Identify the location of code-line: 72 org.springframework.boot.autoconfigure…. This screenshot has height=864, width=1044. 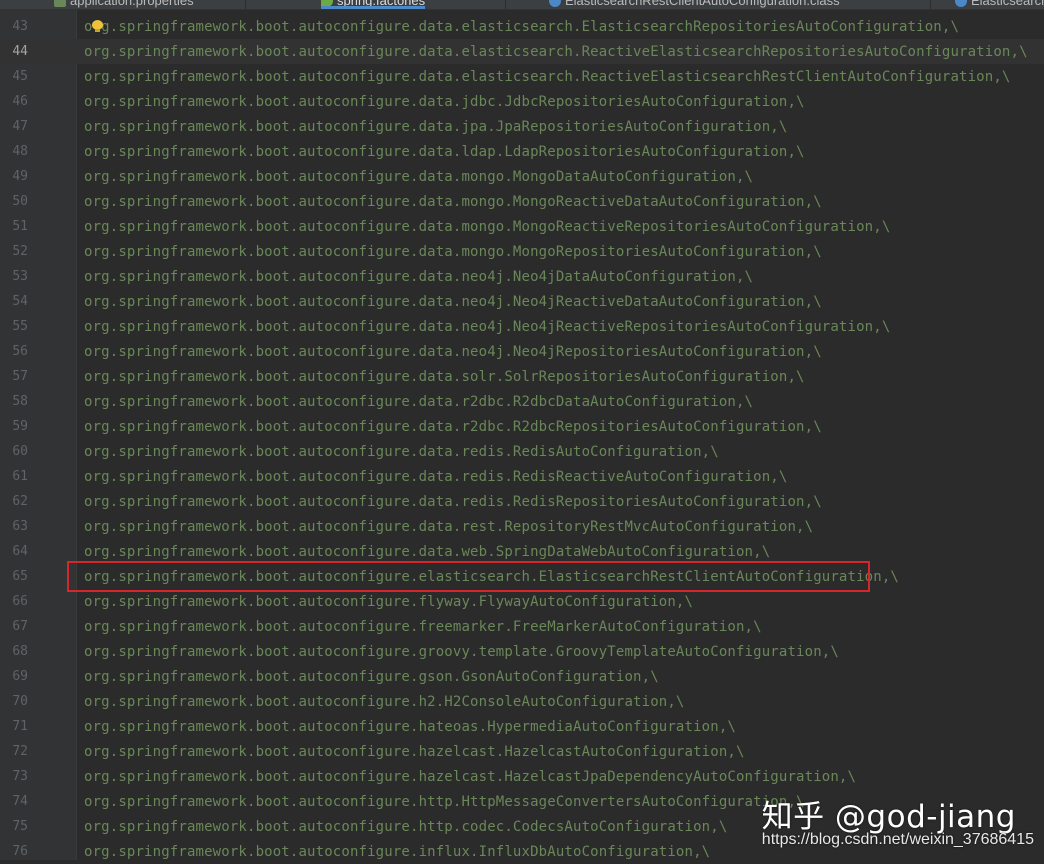
(522, 751).